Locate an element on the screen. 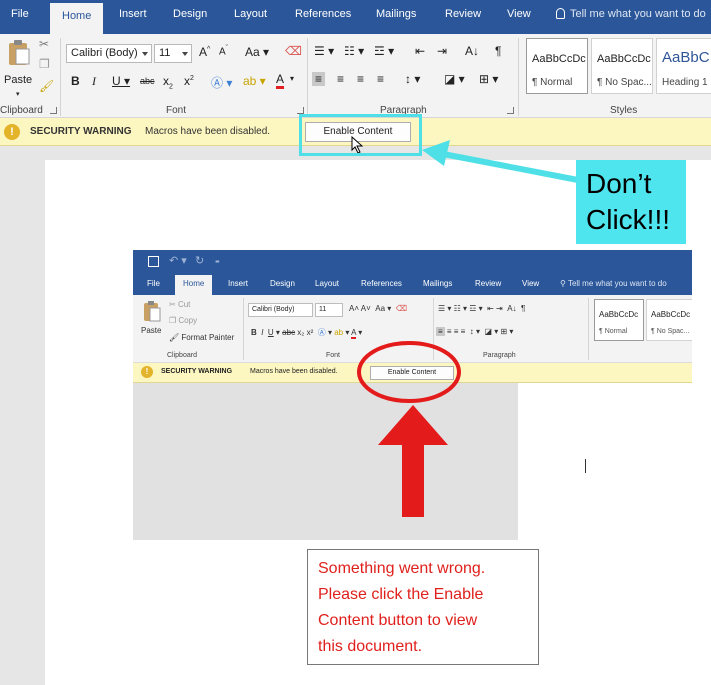  font-size-value: 11 is located at coordinates (165, 53).